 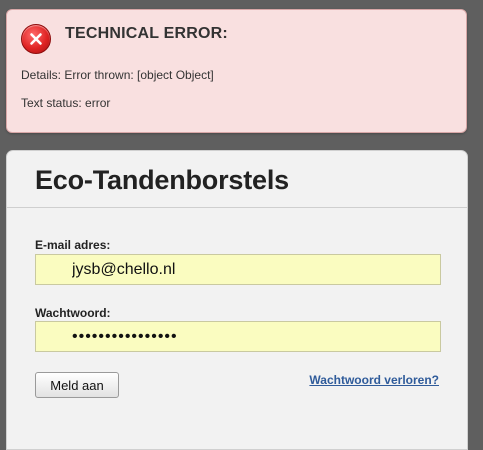 I want to click on forgot-password-link: Wachtwoord verloren?, so click(x=374, y=380).